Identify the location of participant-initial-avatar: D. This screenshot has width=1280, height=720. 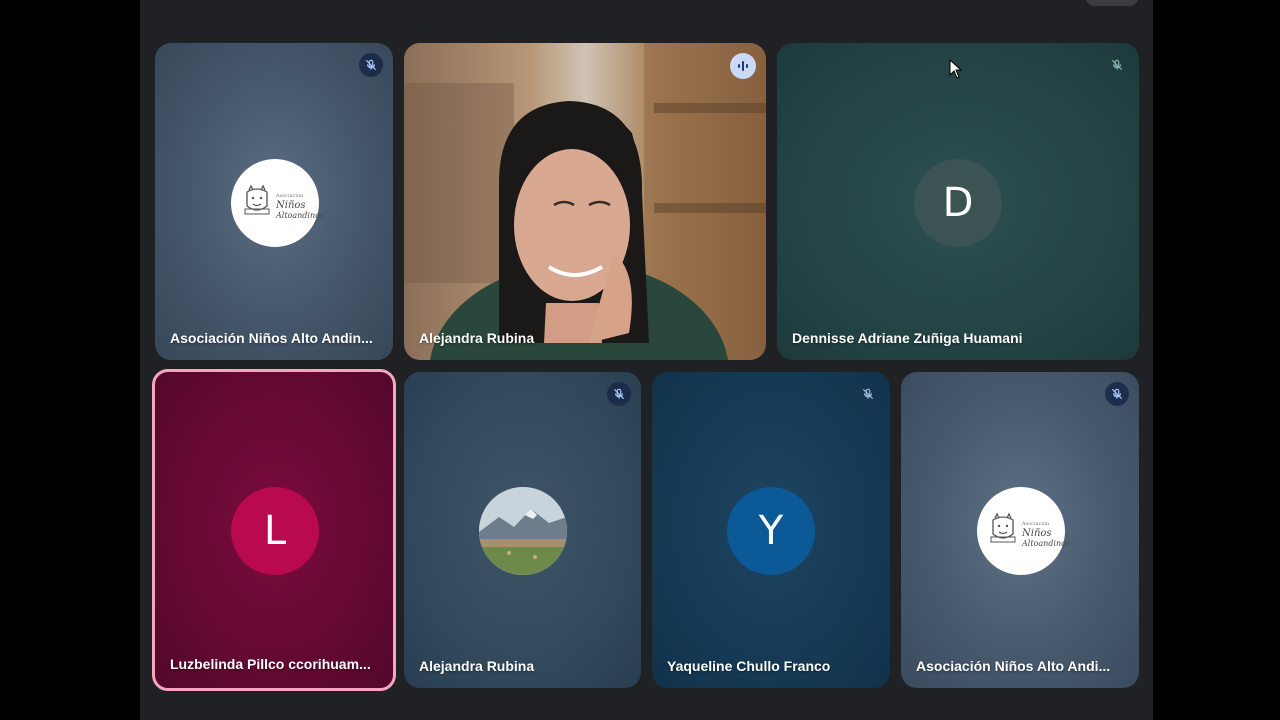
(958, 203).